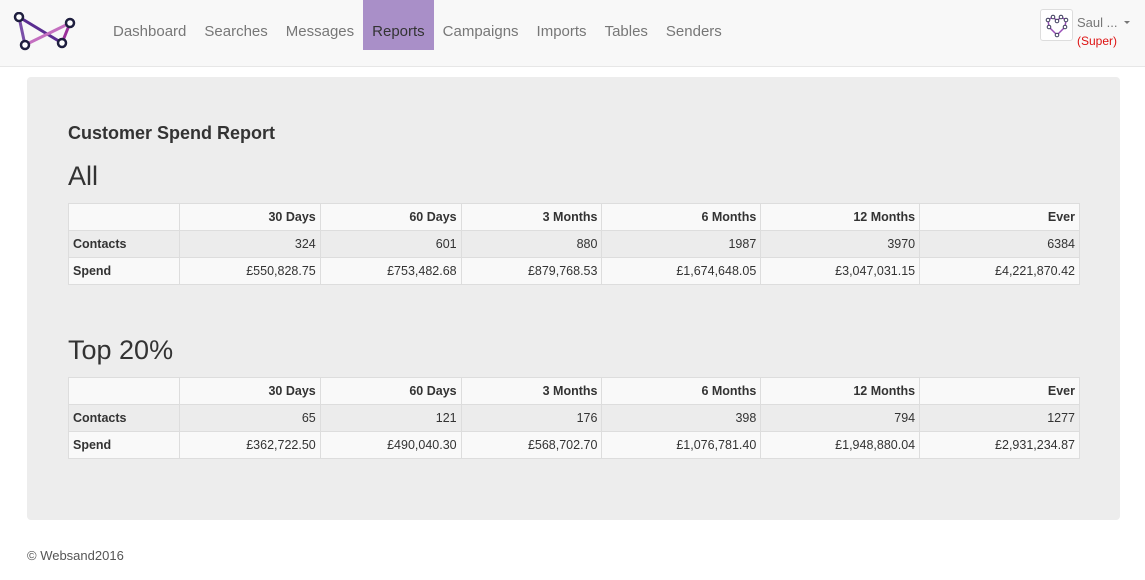 The image size is (1145, 580). Describe the element at coordinates (235, 25) in the screenshot. I see `nav-searches: Searches` at that location.